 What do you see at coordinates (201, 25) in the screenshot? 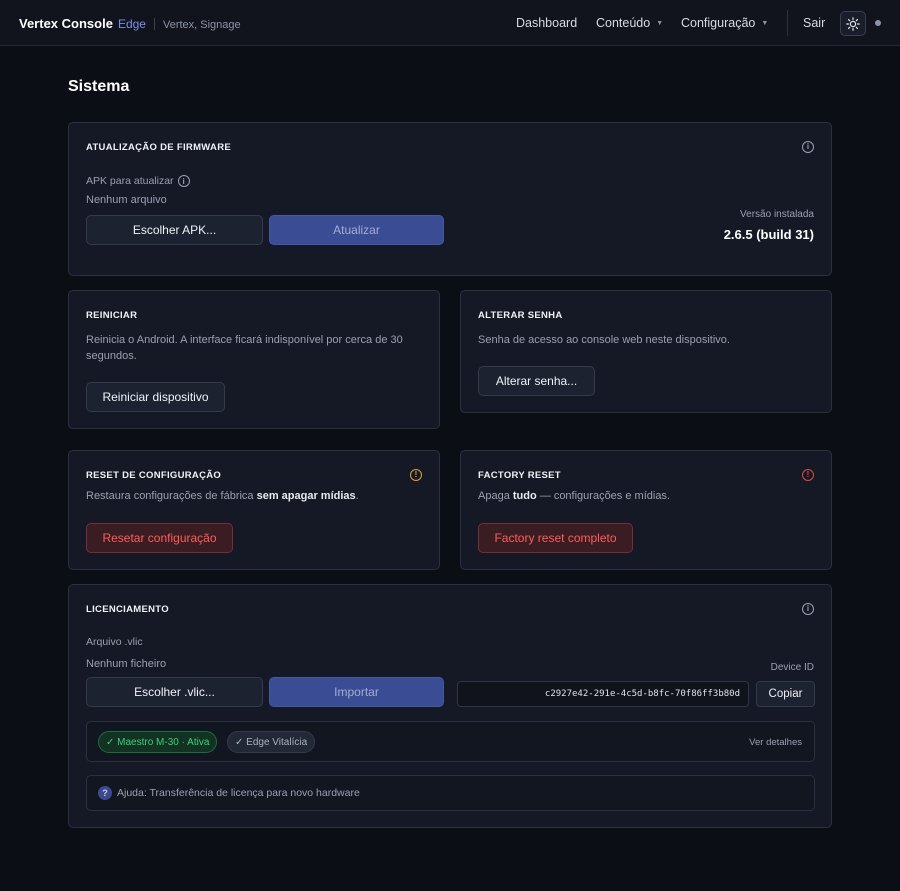
I see `brand-subtitle: Vertex, Signage` at bounding box center [201, 25].